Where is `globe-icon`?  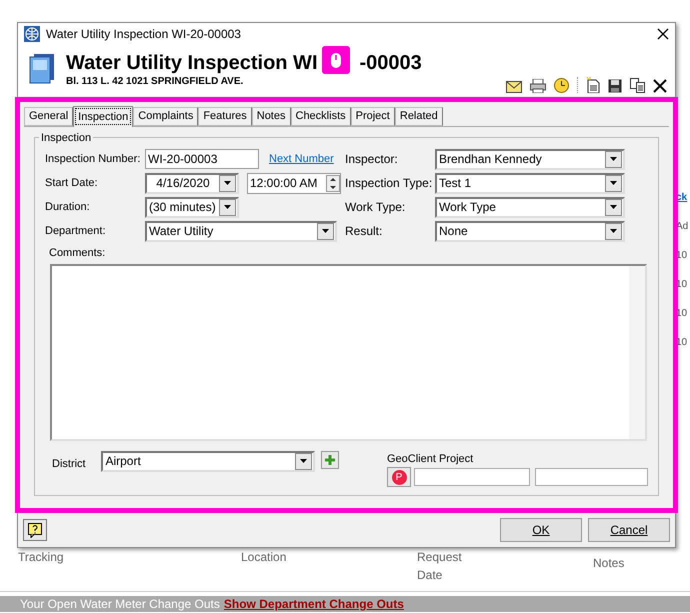
globe-icon is located at coordinates (32, 34).